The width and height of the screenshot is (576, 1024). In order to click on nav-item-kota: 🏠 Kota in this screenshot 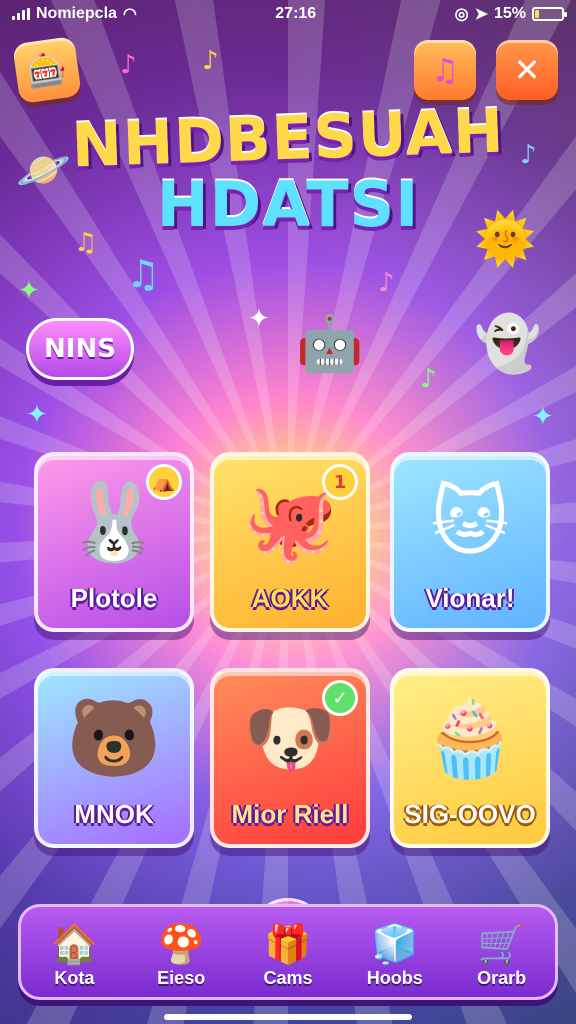, I will do `click(74, 954)`.